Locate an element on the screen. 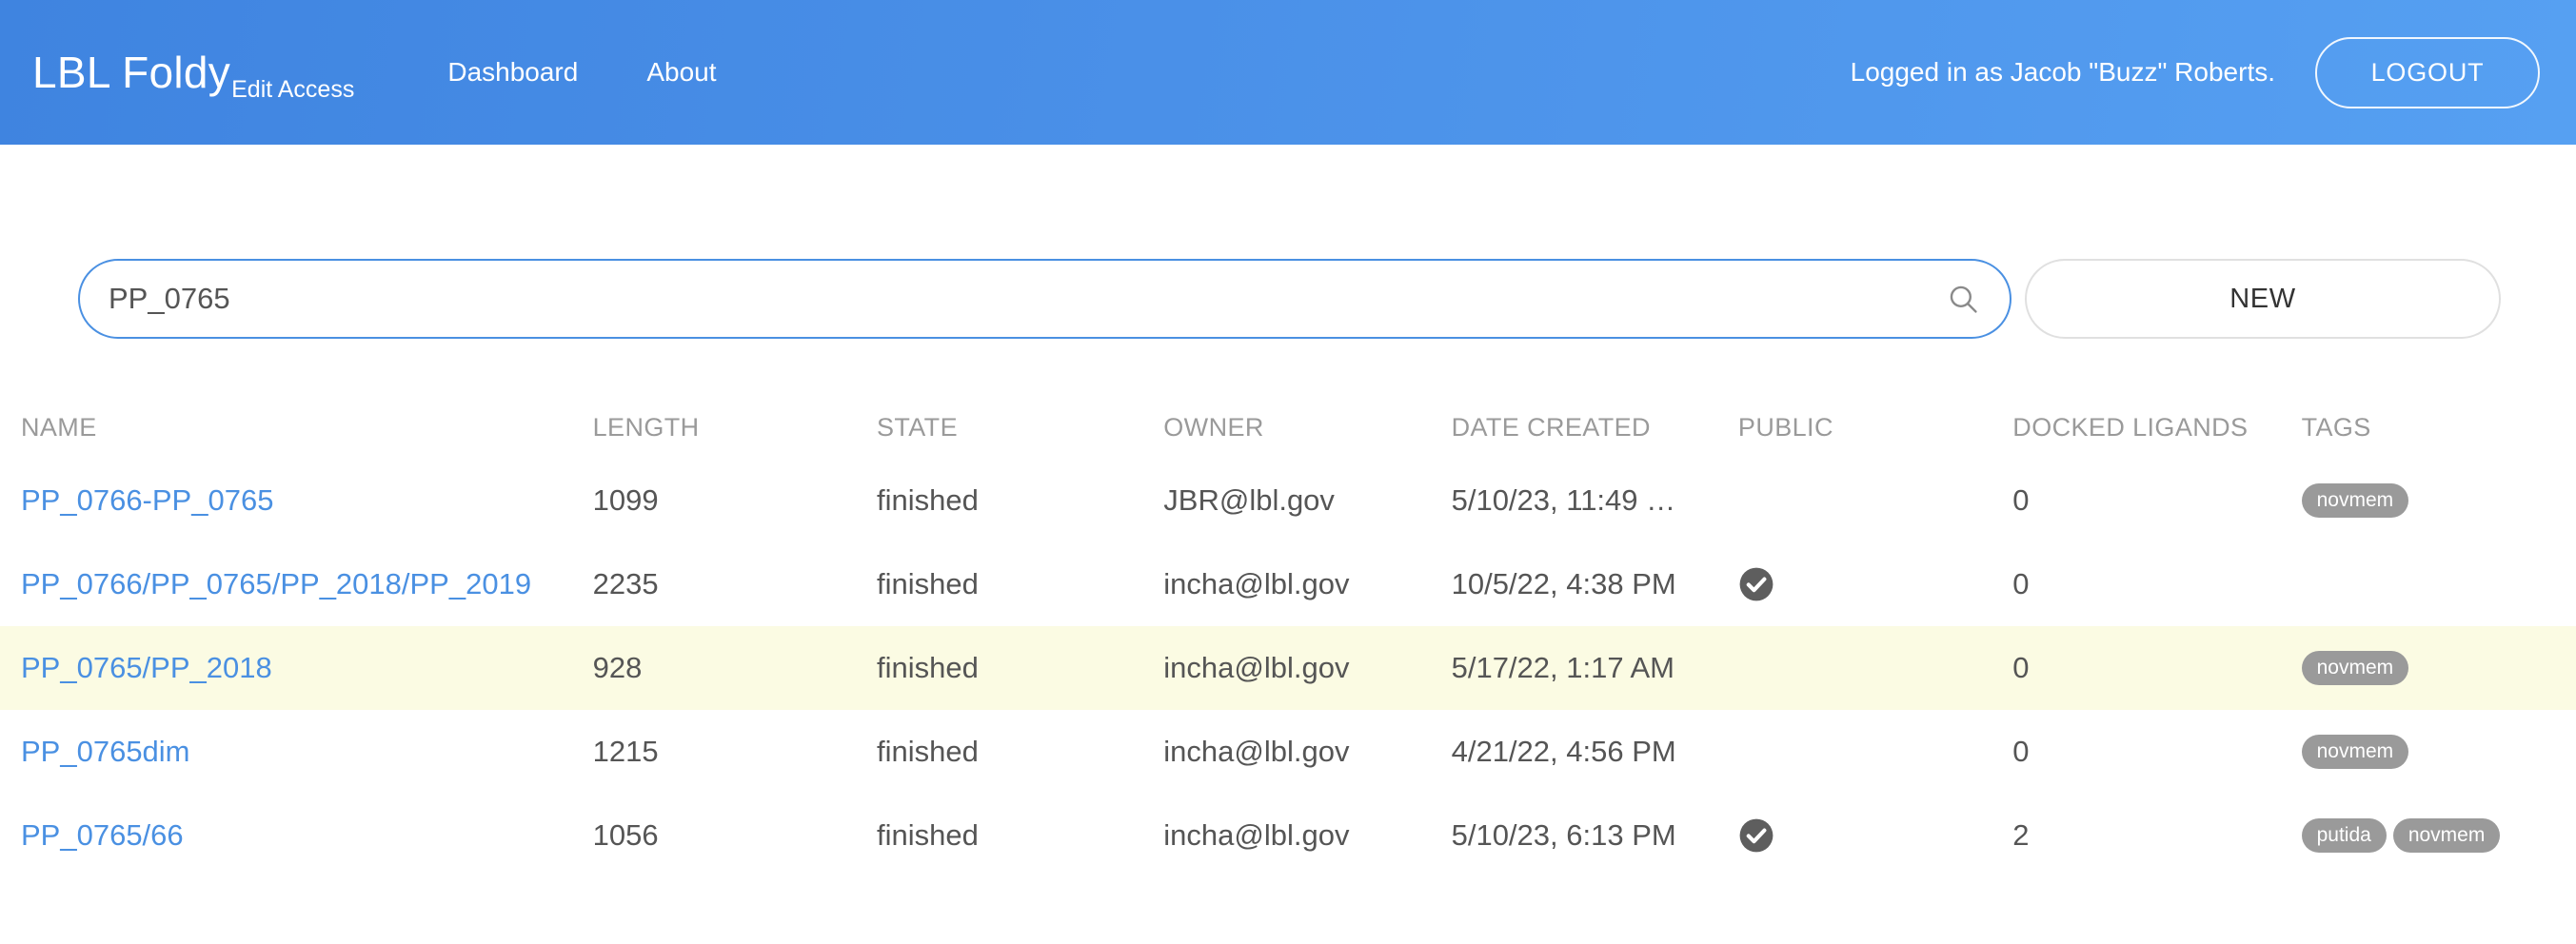 This screenshot has width=2576, height=944. column-header-public: PUBLIC is located at coordinates (1875, 428).